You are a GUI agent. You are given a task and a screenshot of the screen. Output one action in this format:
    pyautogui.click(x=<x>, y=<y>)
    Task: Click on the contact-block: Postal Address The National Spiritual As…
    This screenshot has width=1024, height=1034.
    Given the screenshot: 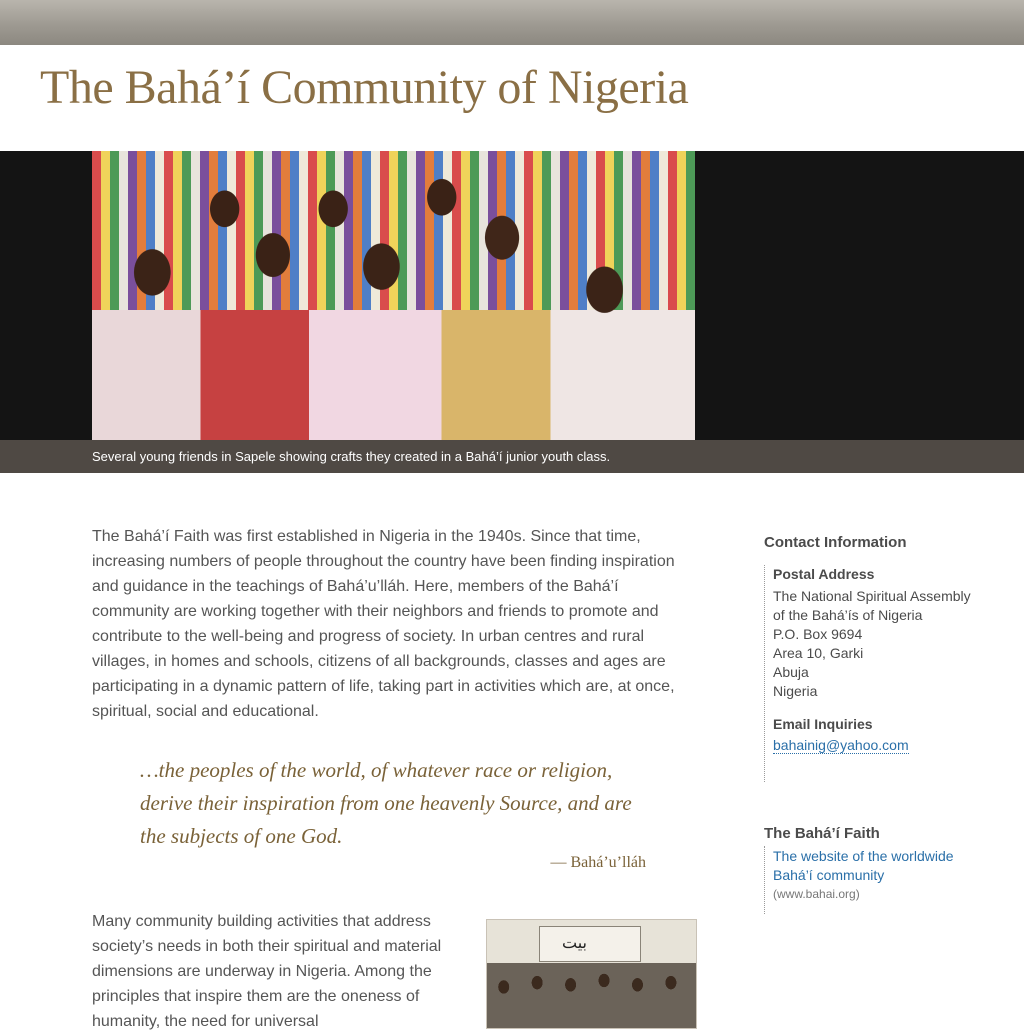 What is the action you would take?
    pyautogui.click(x=879, y=673)
    